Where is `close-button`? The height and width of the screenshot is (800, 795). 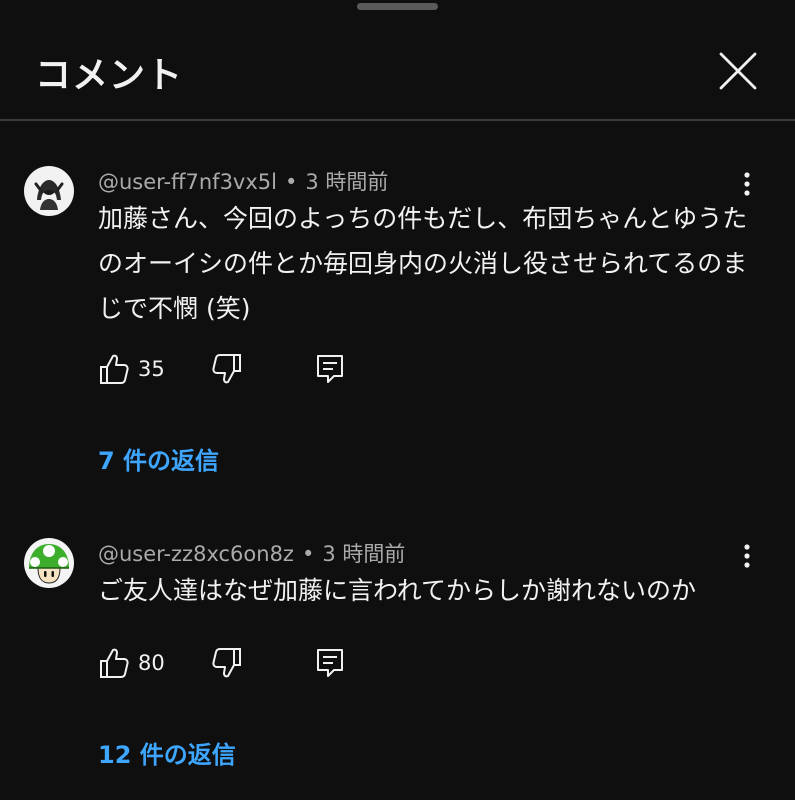 close-button is located at coordinates (738, 71).